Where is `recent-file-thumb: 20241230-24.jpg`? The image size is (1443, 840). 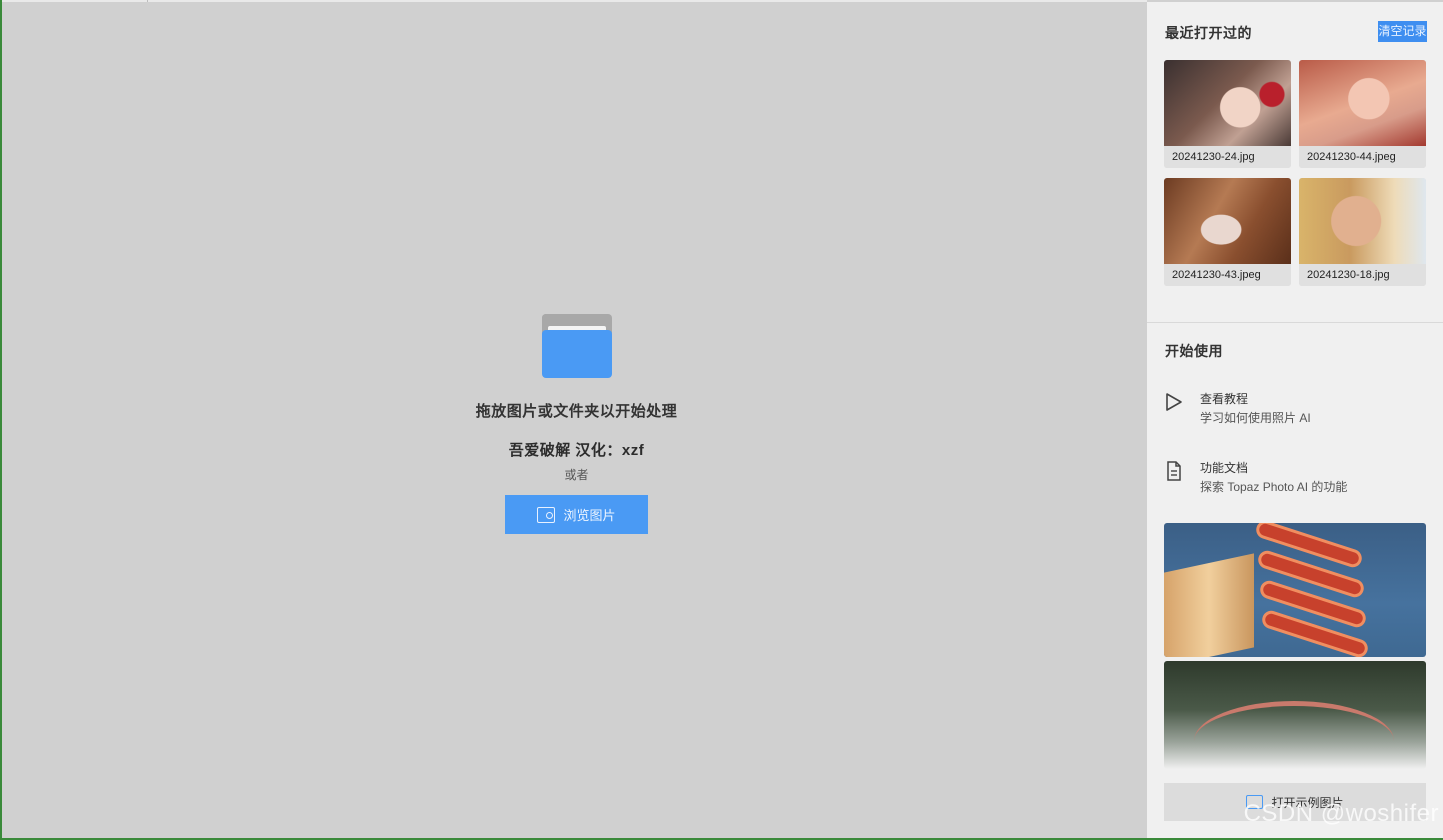
recent-file-thumb: 20241230-24.jpg is located at coordinates (1227, 114).